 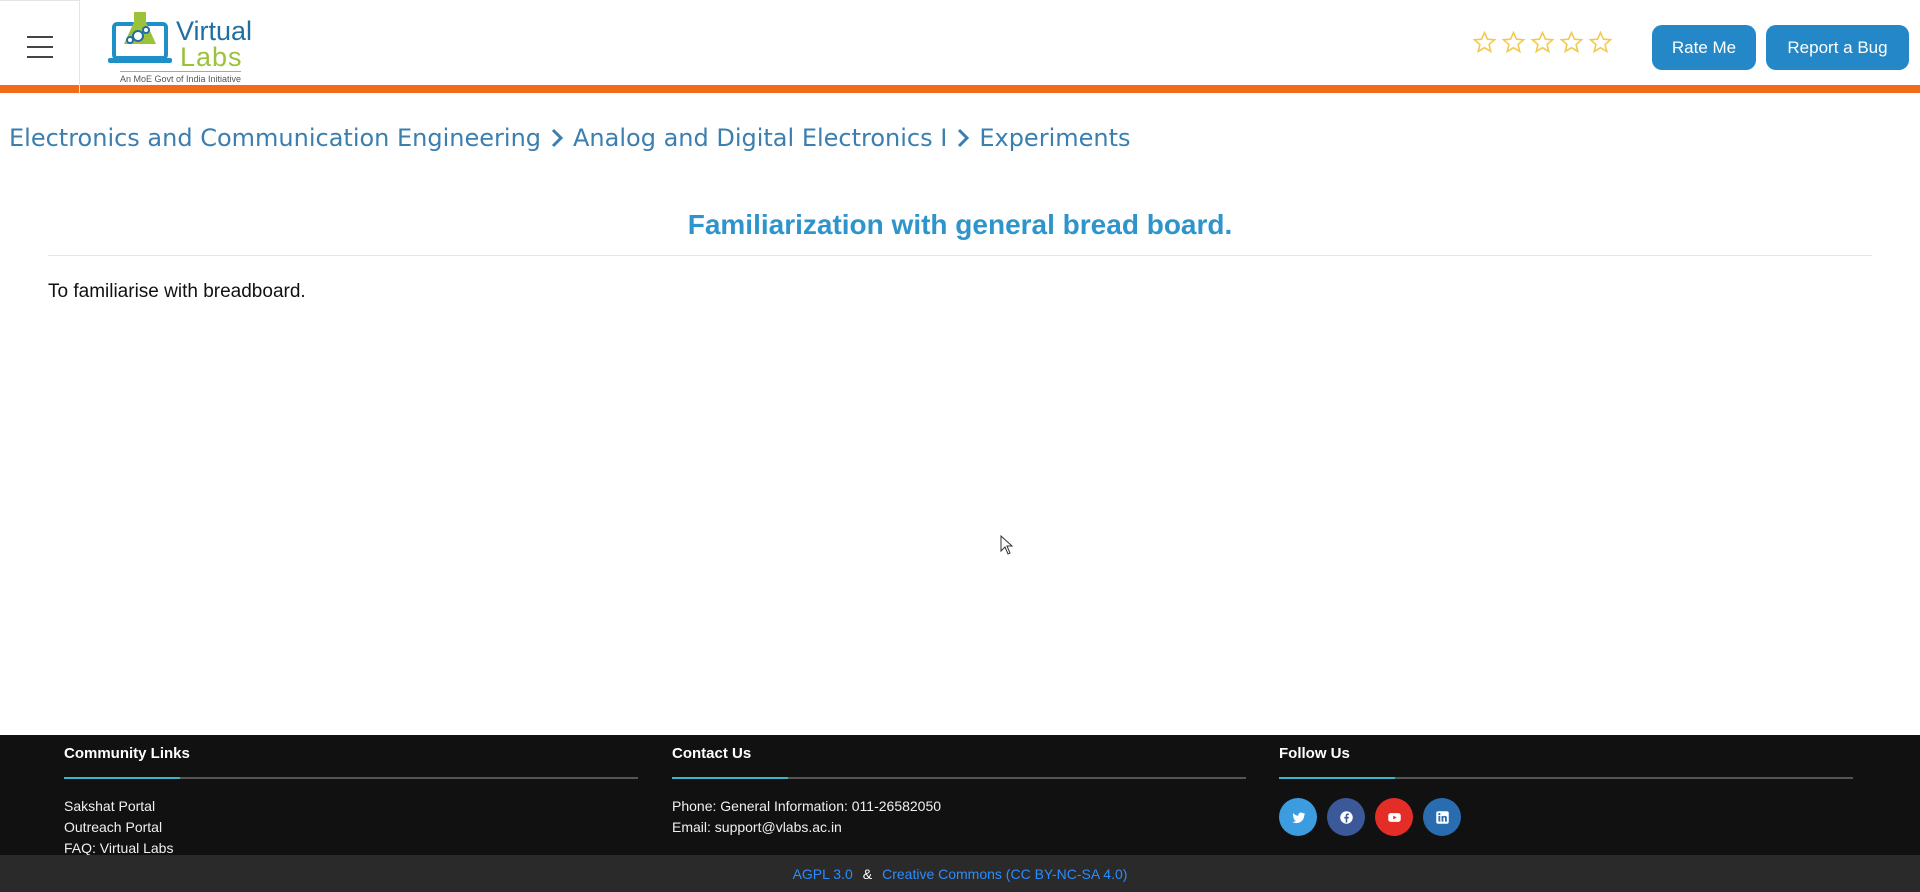 What do you see at coordinates (1567, 790) in the screenshot?
I see `footer-follow: Follow Us` at bounding box center [1567, 790].